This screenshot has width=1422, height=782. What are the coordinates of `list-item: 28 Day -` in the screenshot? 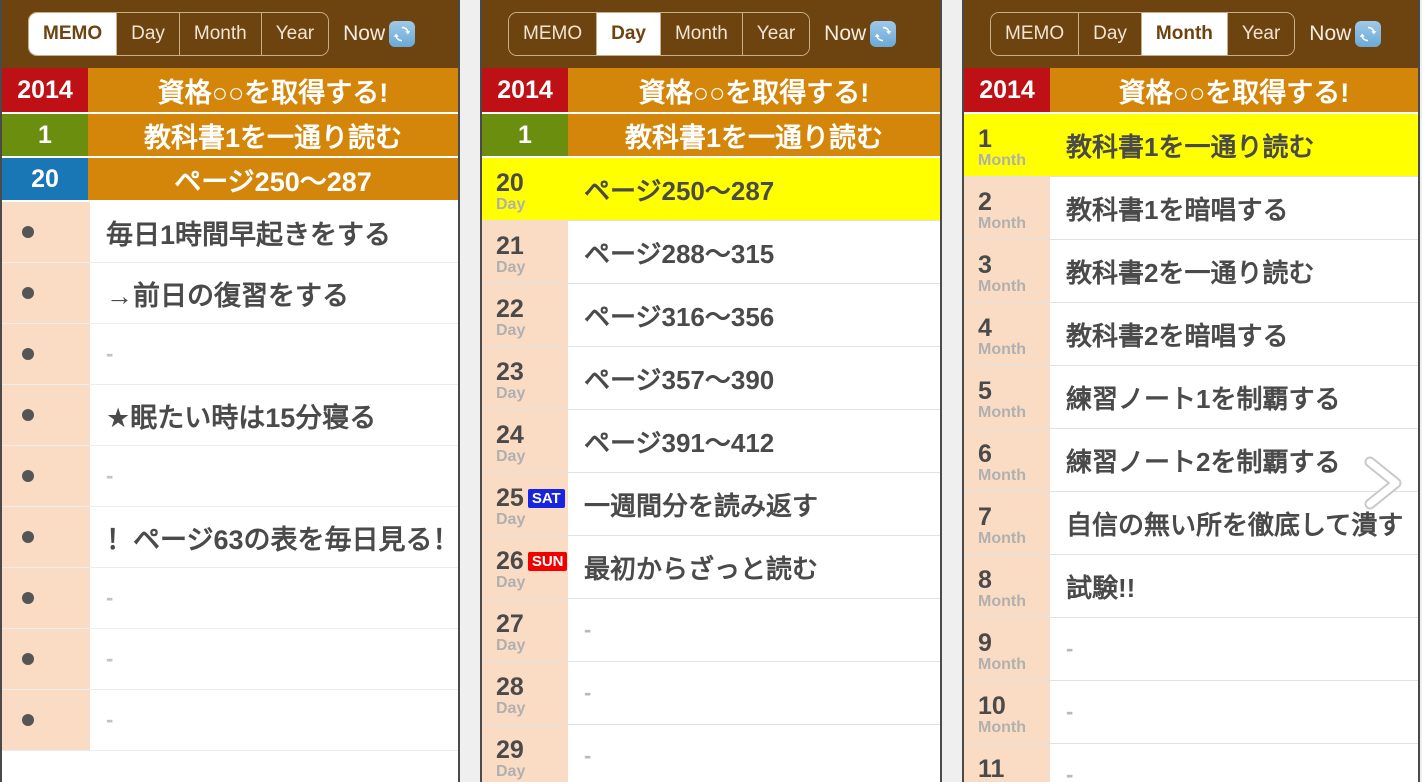 It's located at (711, 693).